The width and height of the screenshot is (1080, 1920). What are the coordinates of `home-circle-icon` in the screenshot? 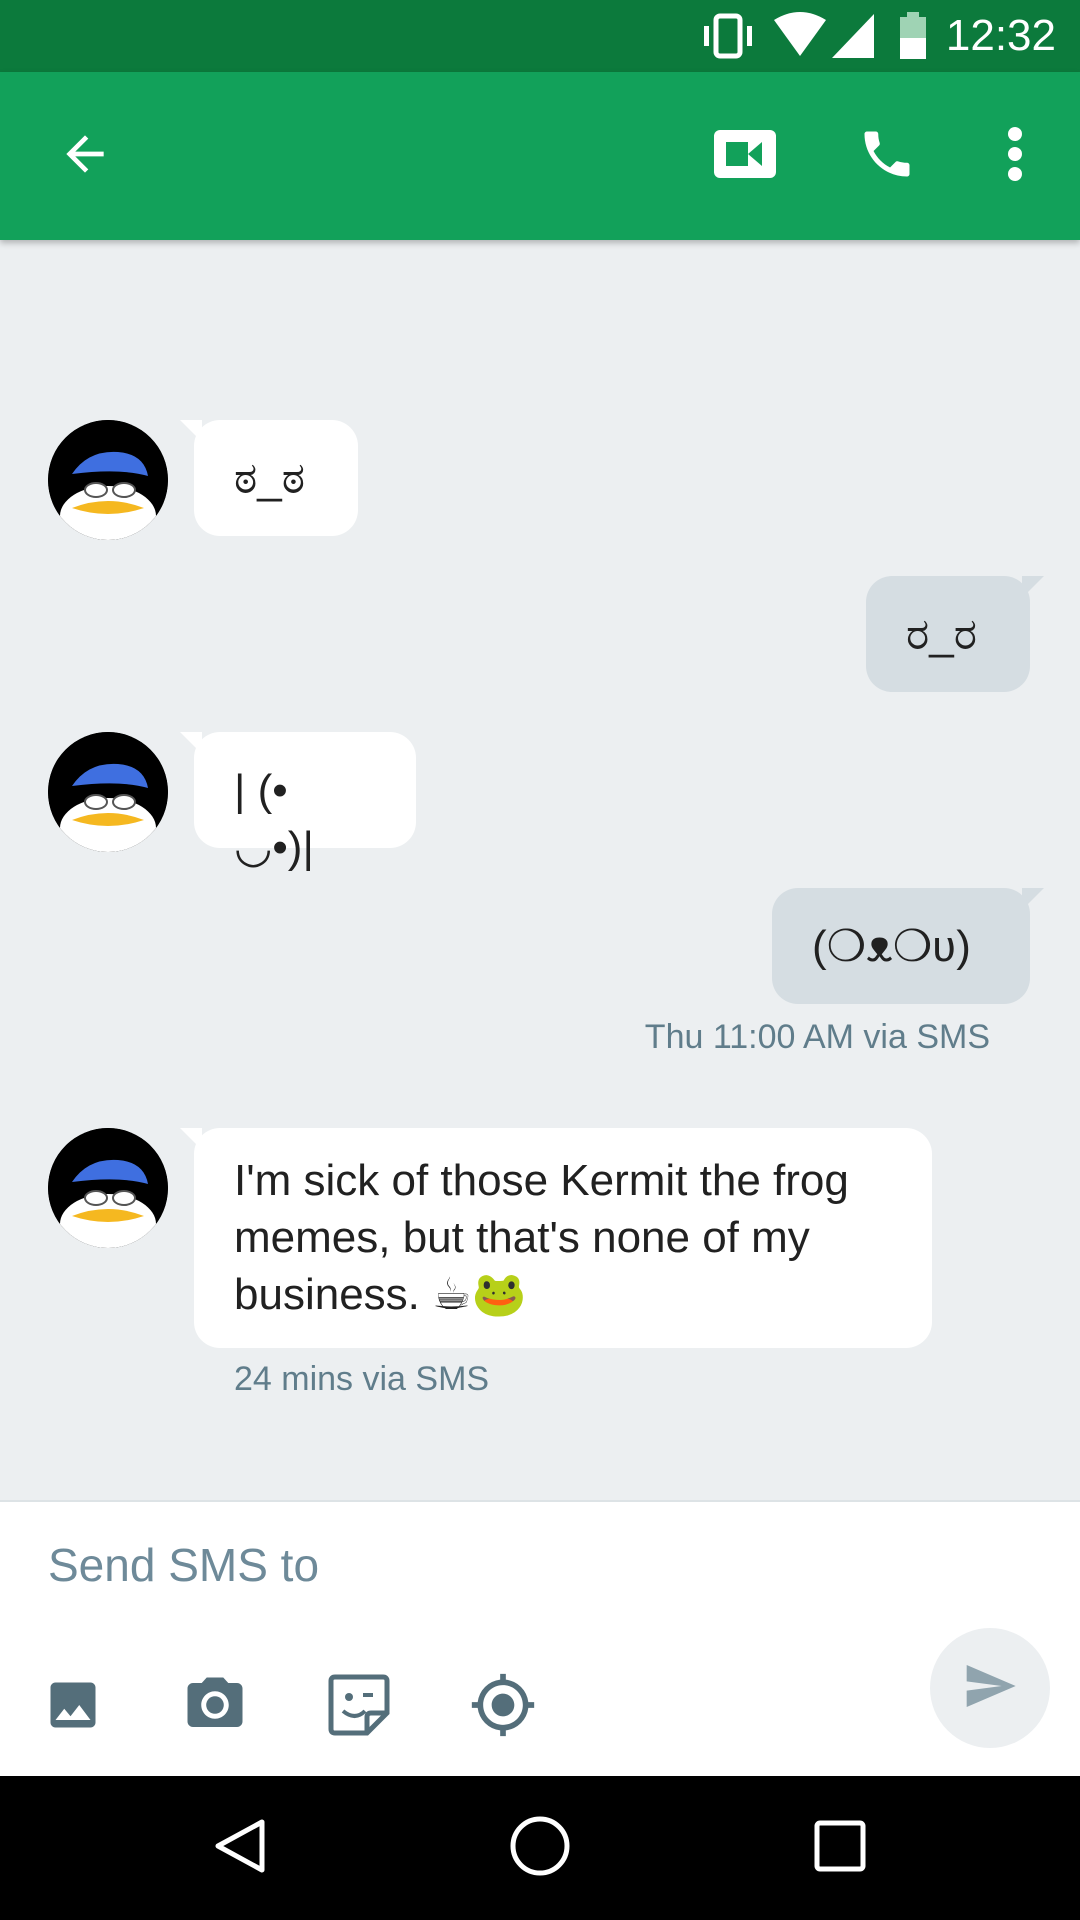 It's located at (540, 1848).